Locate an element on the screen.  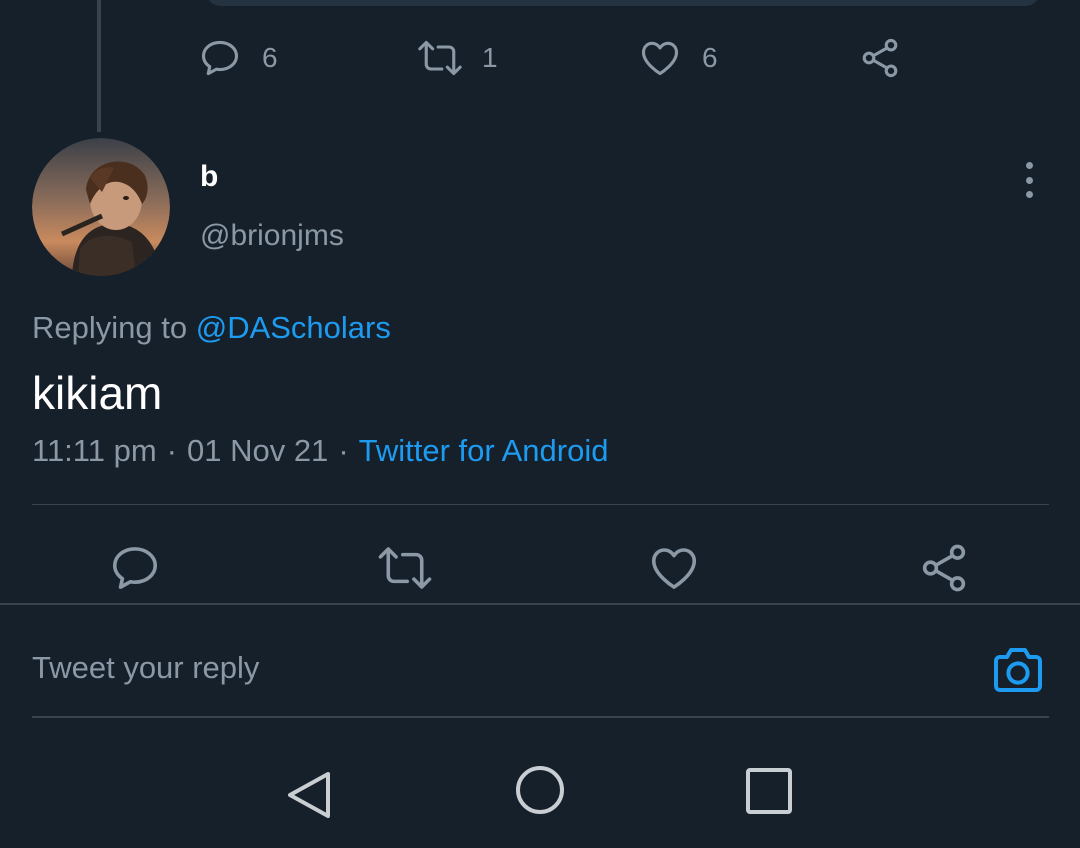
more-vertical-icon is located at coordinates (1029, 180).